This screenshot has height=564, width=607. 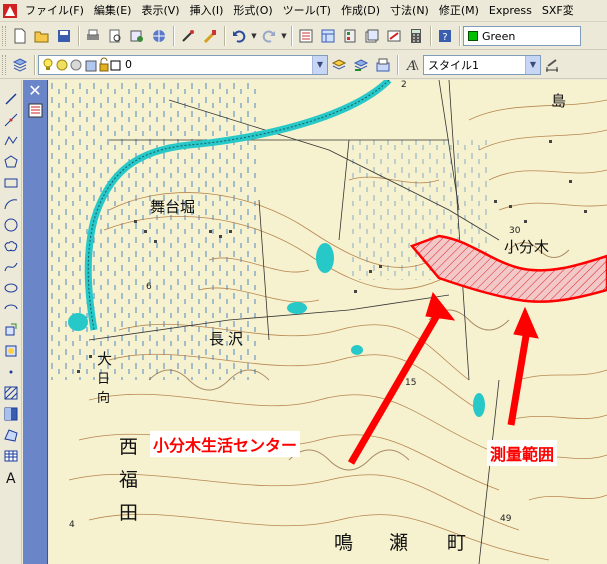 What do you see at coordinates (394, 36) in the screenshot?
I see `markup-icon` at bounding box center [394, 36].